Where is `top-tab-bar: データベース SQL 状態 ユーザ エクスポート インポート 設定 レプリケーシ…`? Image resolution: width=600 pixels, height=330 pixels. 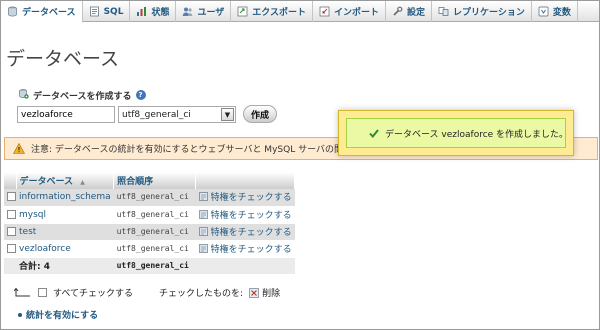
top-tab-bar: データベース SQL 状態 ユーザ エクスポート インポート 設定 レプリケーシ… is located at coordinates (300, 12).